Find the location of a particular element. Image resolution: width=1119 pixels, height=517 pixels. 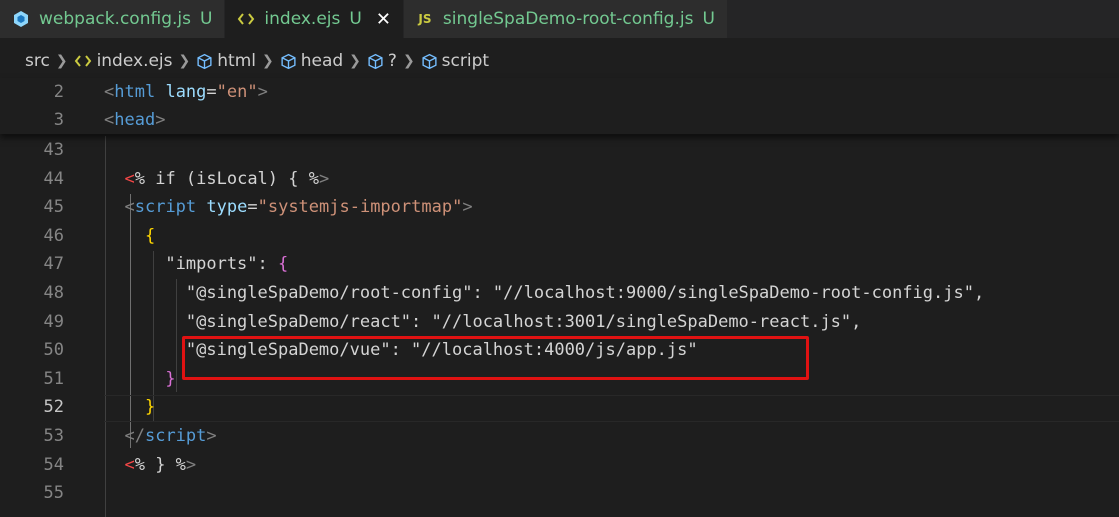

line-number: 44 is located at coordinates (53, 178).